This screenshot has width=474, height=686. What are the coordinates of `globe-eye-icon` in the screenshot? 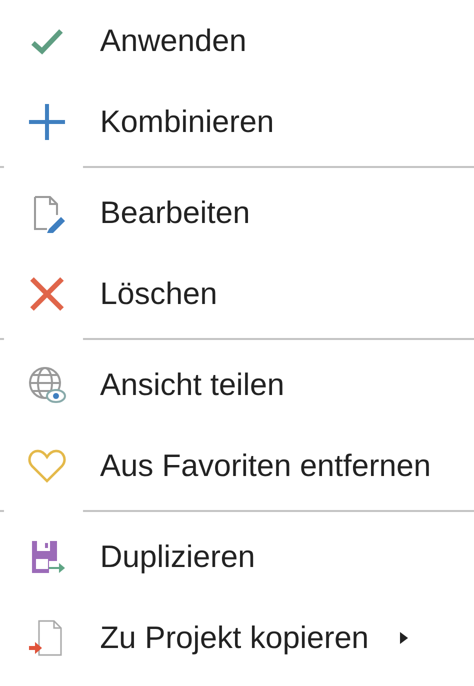 It's located at (47, 384).